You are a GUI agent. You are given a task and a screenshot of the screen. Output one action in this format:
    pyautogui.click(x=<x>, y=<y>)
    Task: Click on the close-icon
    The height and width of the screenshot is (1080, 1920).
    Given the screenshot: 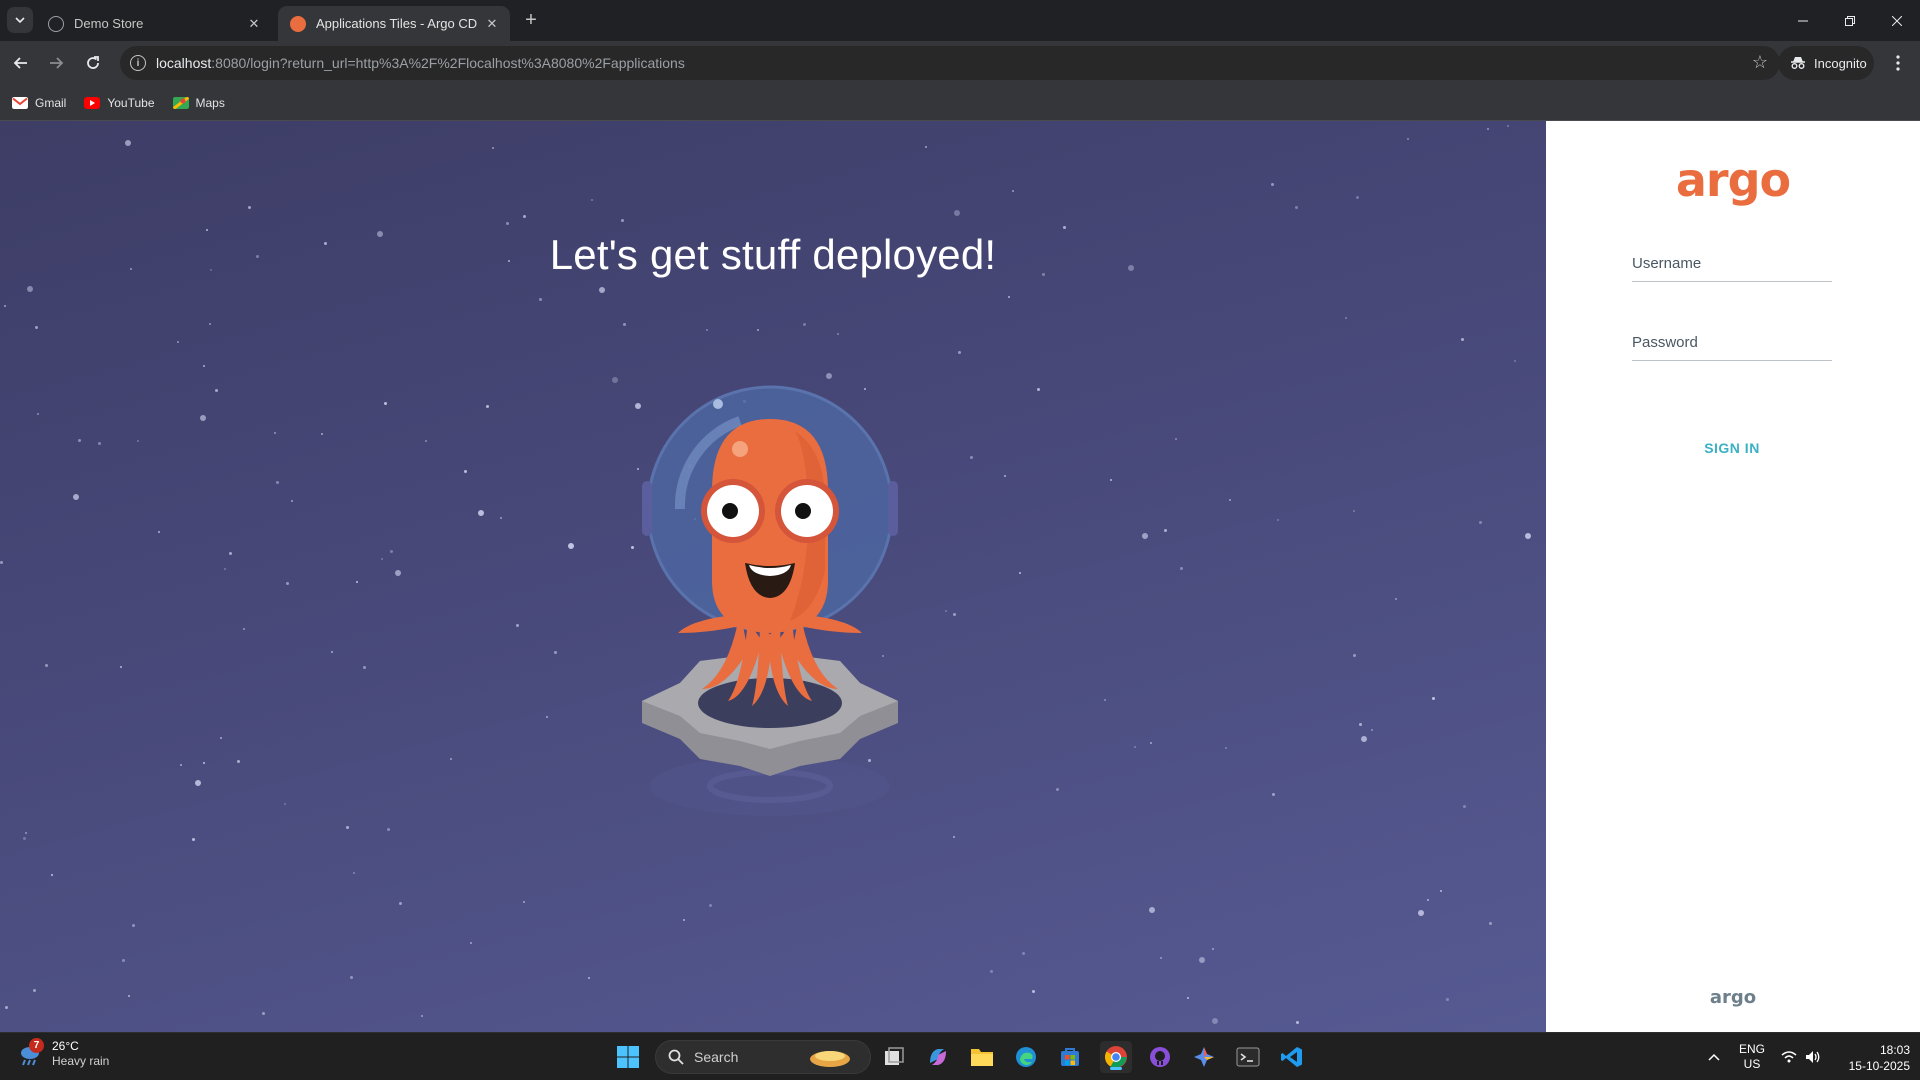 What is the action you would take?
    pyautogui.click(x=1897, y=20)
    